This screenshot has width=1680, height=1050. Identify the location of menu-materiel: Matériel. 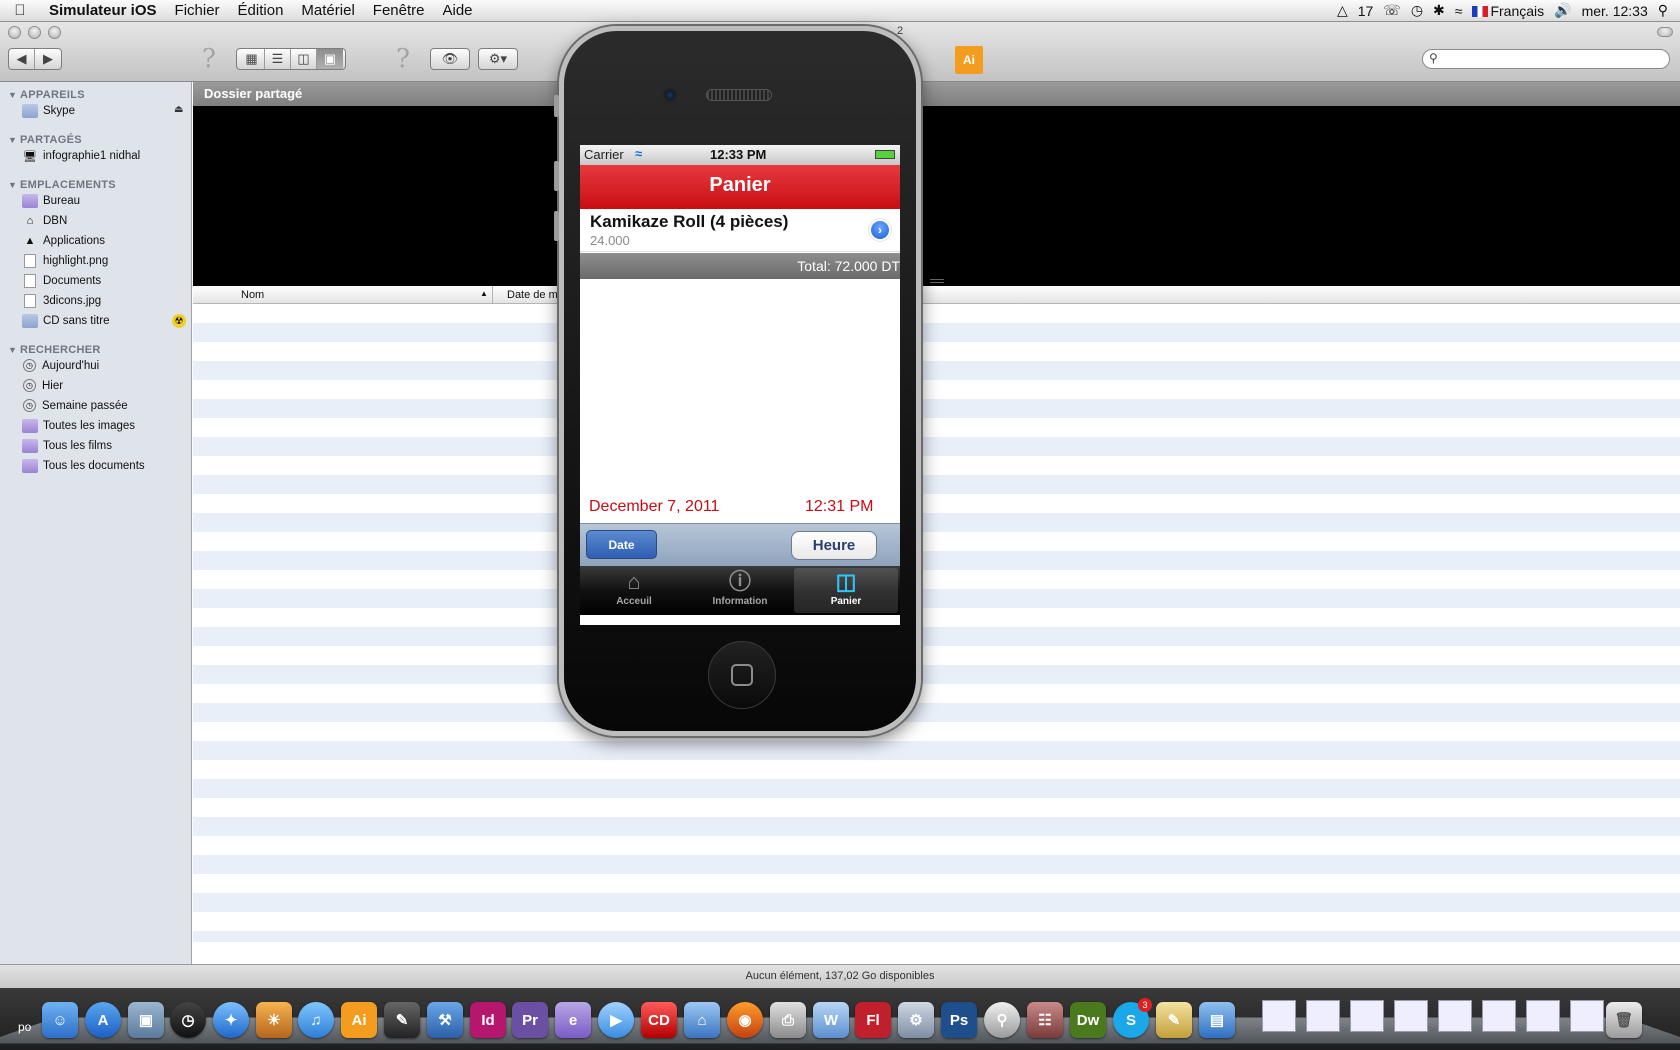
(327, 10).